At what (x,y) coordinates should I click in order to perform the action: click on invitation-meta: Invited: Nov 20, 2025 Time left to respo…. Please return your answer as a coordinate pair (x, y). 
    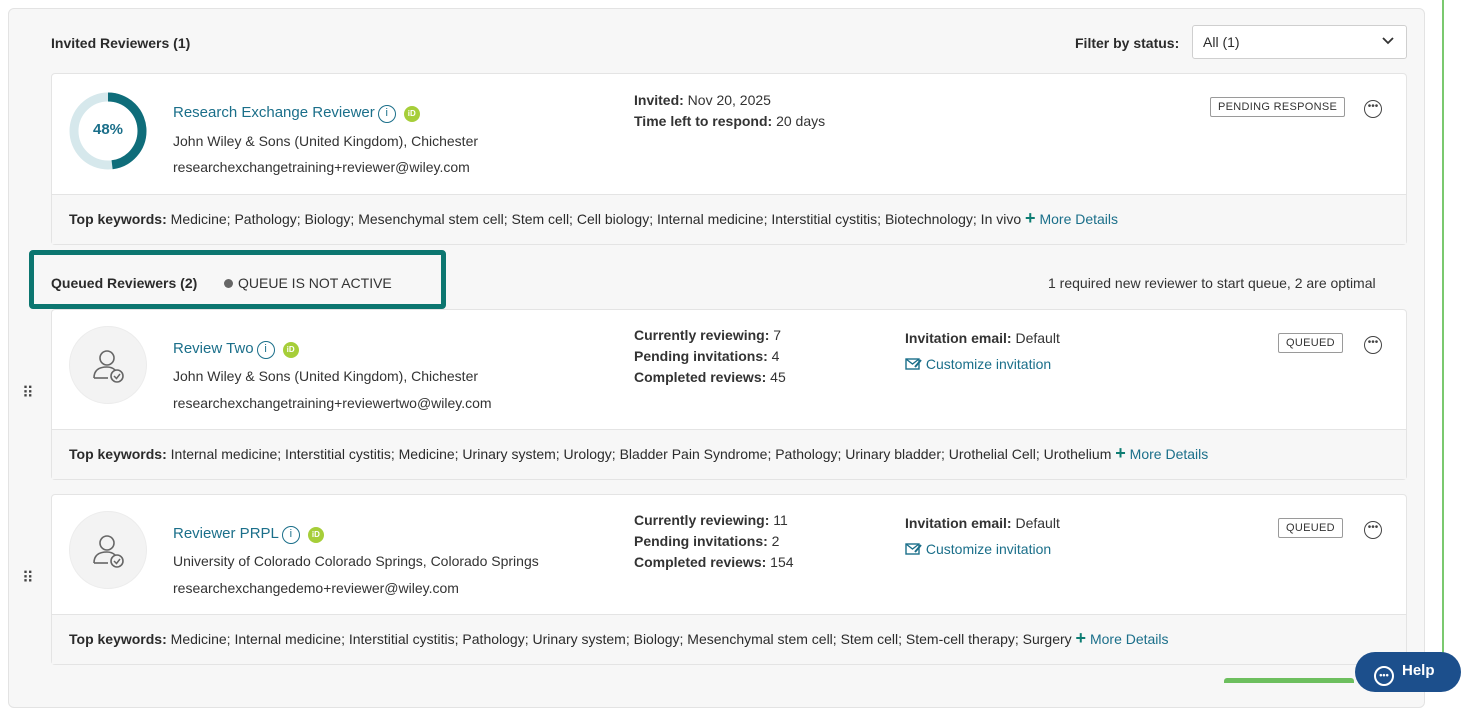
    Looking at the image, I should click on (729, 111).